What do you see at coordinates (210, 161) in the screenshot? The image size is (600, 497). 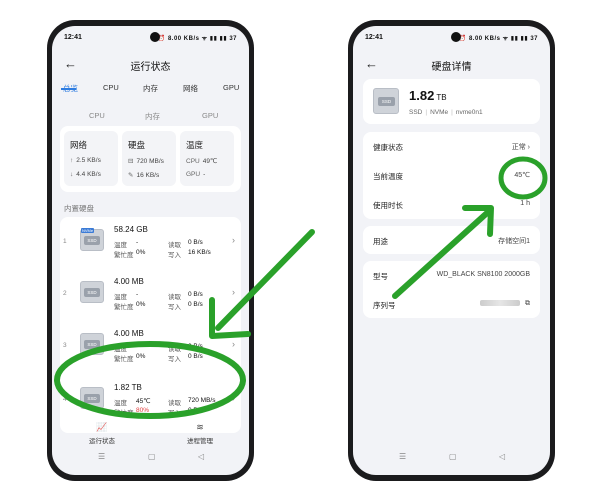 I see `cpu-temp: 49℃` at bounding box center [210, 161].